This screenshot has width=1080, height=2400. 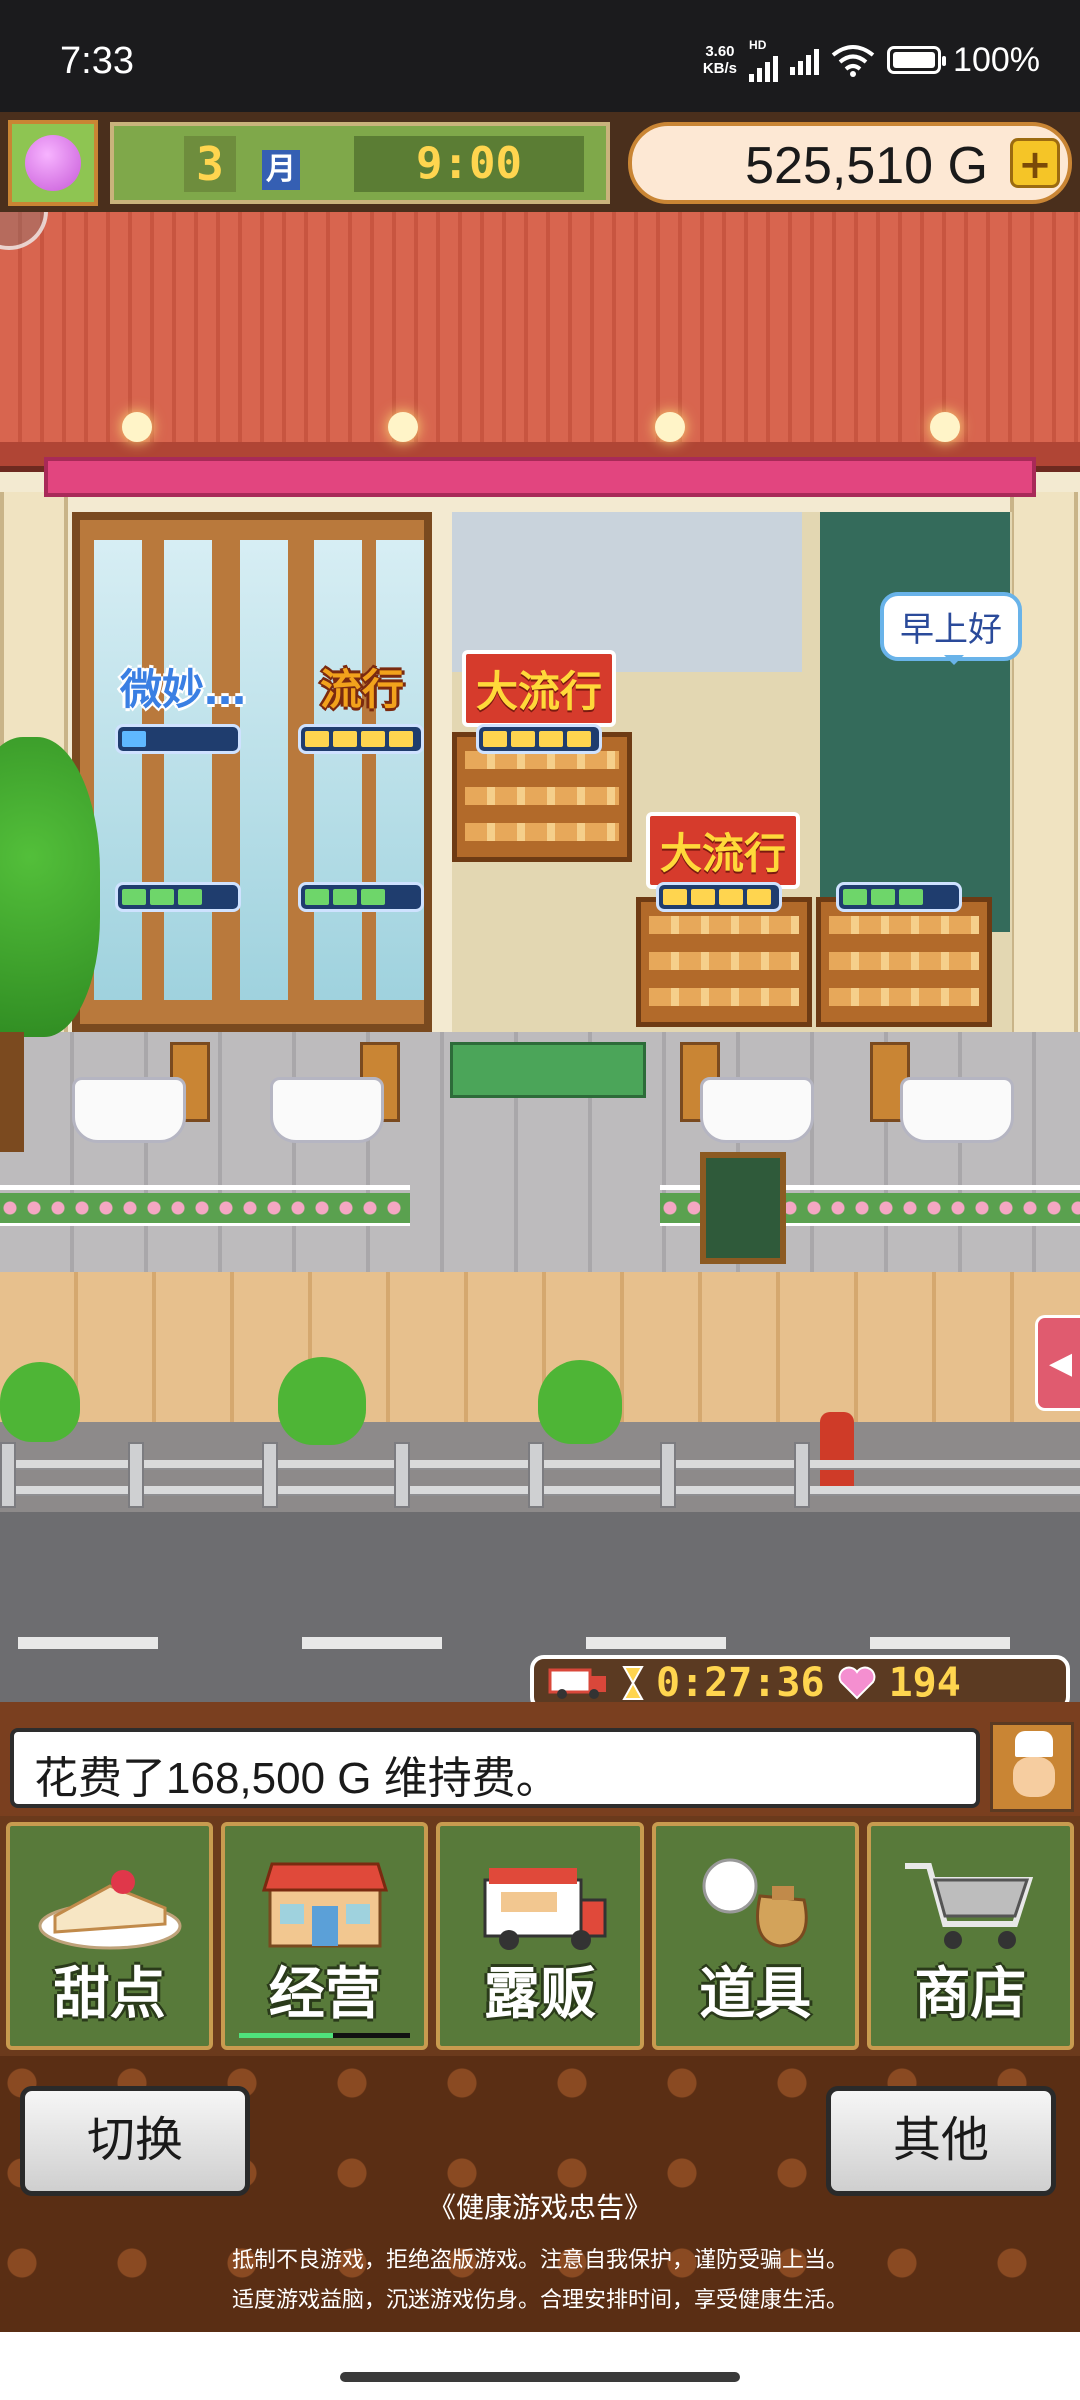 I want to click on menu-sweets: 甜点, so click(x=110, y=1936).